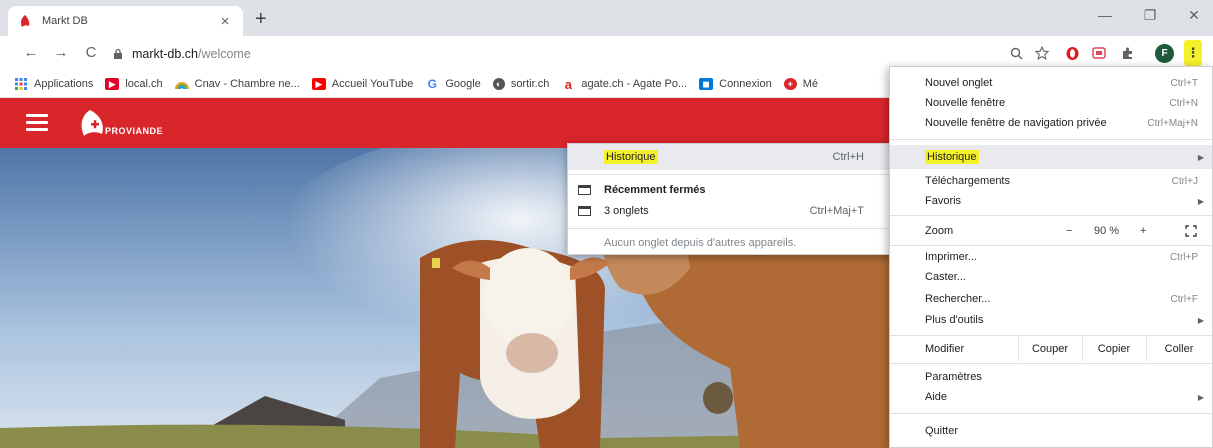 This screenshot has width=1213, height=448. What do you see at coordinates (730, 157) in the screenshot?
I see `history-submenu-item: Historique Ctrl+H` at bounding box center [730, 157].